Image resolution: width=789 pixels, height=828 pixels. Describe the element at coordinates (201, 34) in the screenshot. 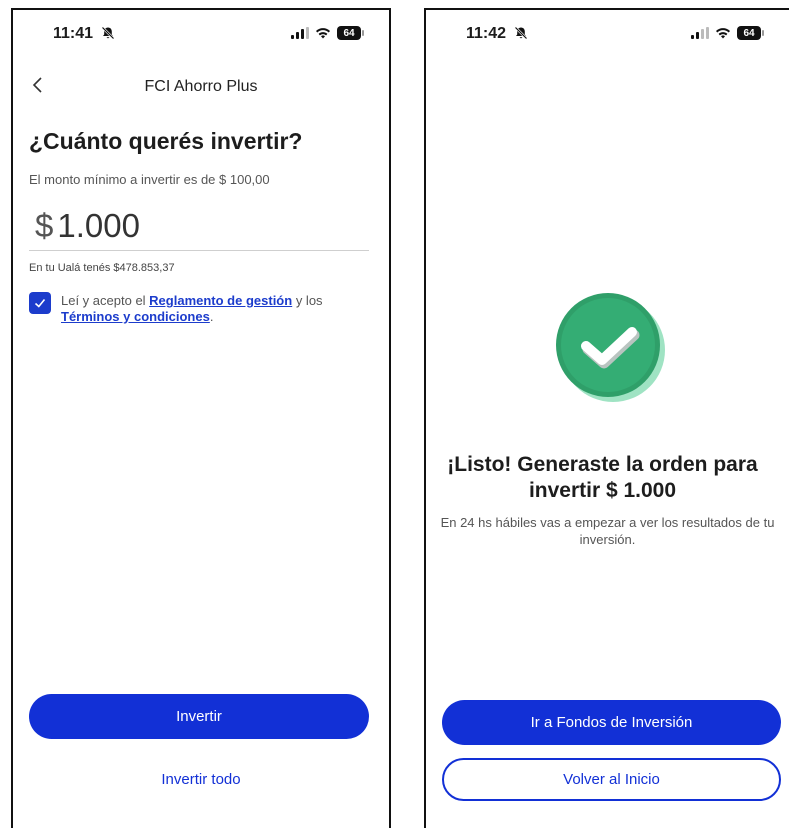

I see `status-bar: 11:41 64` at that location.